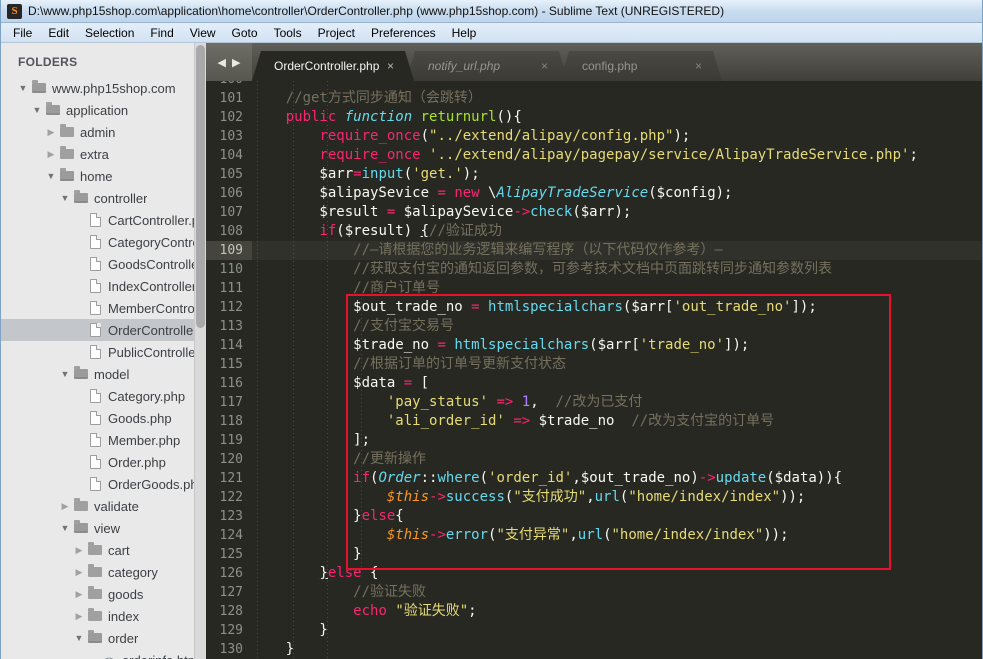 This screenshot has width=983, height=659. I want to click on code-line-126: 126 }else {, so click(594, 573).